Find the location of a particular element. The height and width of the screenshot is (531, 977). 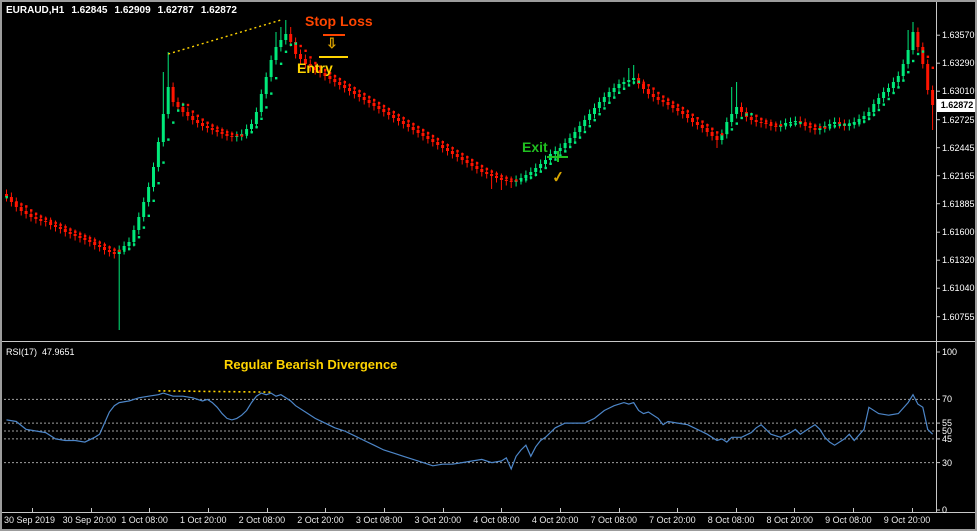

price-tick-label: 1.62445 is located at coordinates (958, 147).